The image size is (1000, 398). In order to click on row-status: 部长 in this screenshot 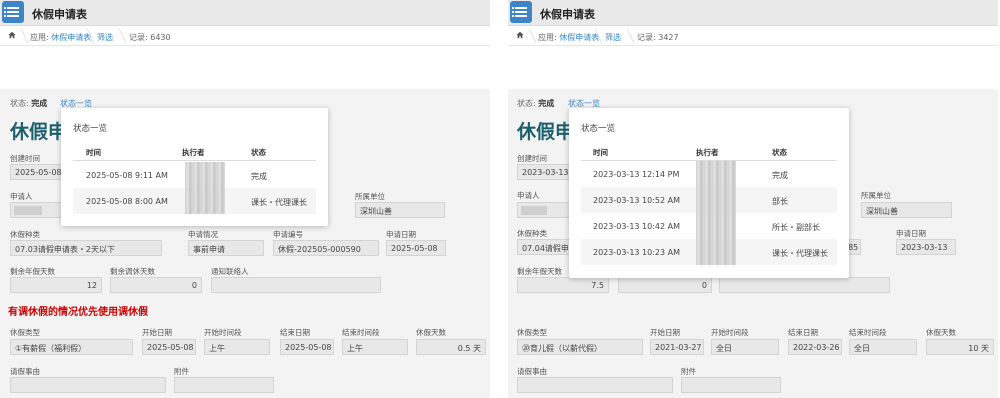, I will do `click(780, 201)`.